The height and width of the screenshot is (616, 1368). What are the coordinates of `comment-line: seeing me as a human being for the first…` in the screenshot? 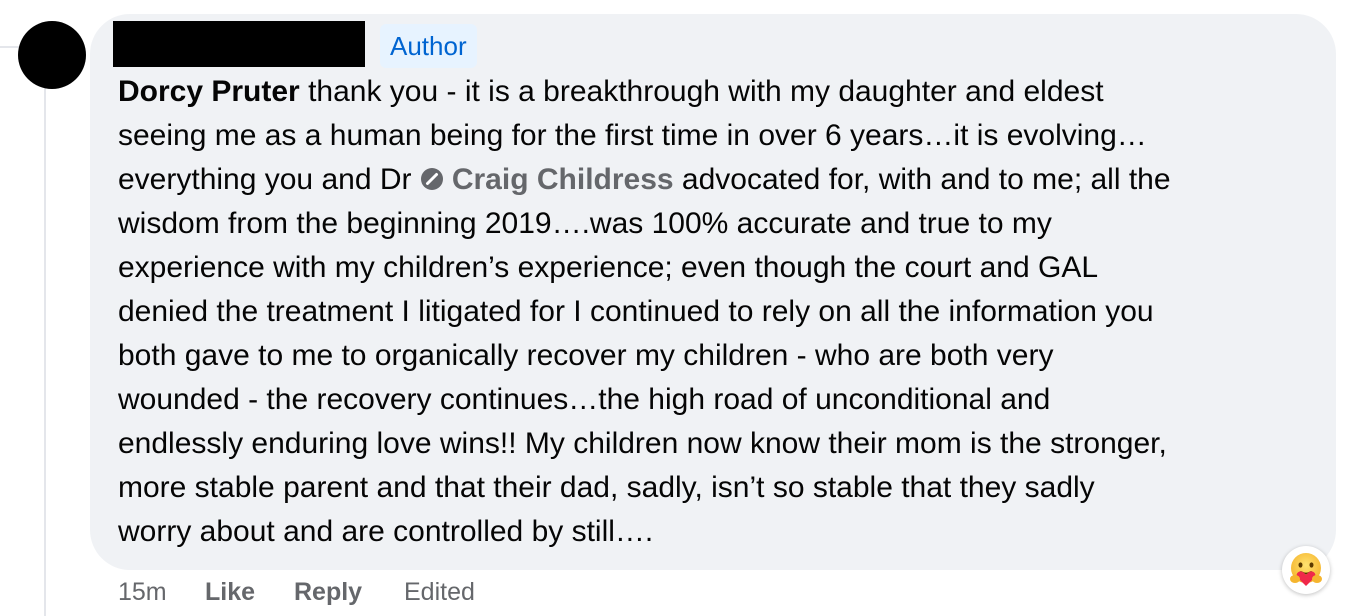 It's located at (632, 135).